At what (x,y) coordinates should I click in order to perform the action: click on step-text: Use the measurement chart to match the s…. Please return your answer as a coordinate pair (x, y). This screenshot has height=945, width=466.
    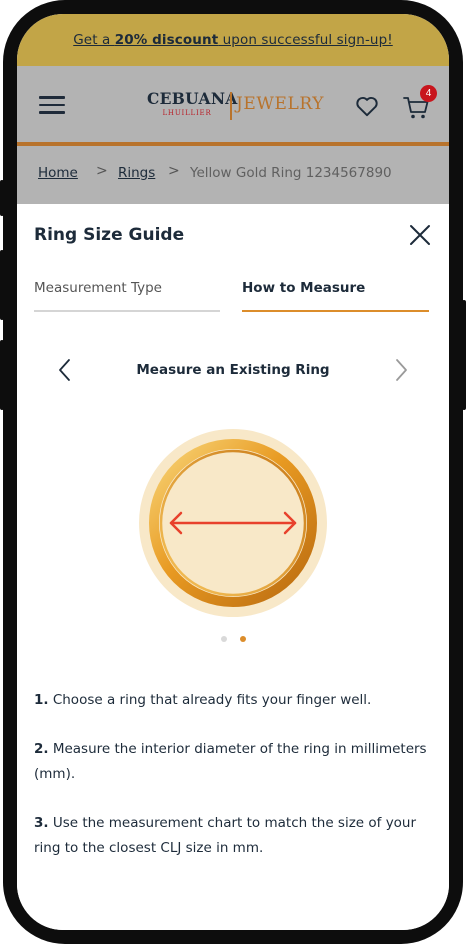
    Looking at the image, I should click on (225, 835).